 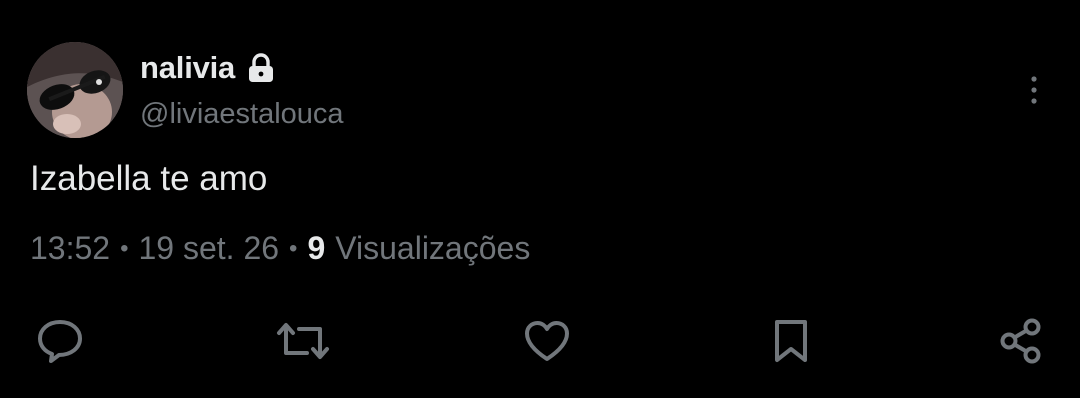 I want to click on more-options-button, so click(x=1034, y=92).